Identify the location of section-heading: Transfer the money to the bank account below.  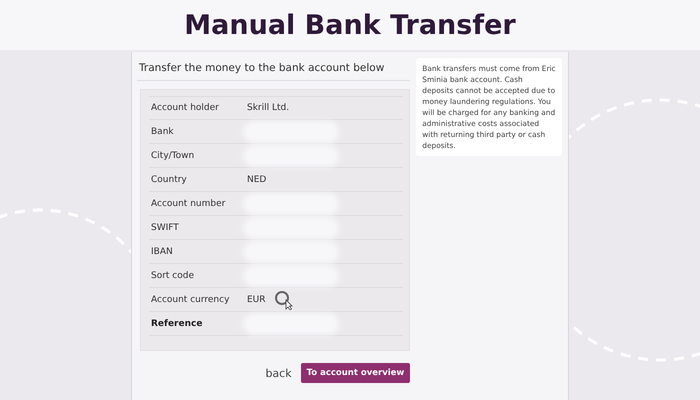
(273, 69).